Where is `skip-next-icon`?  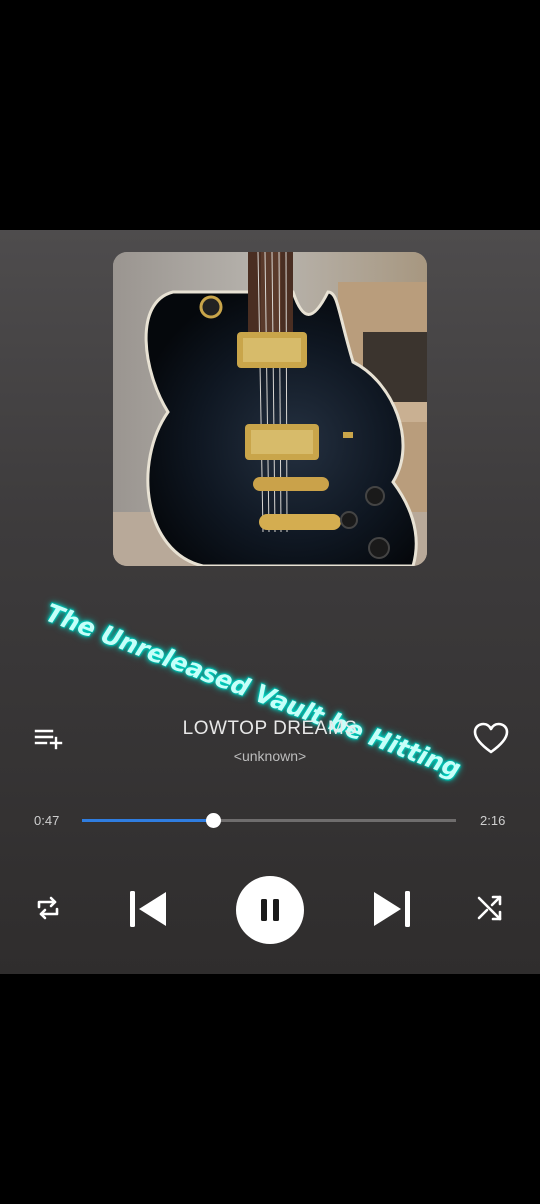 skip-next-icon is located at coordinates (392, 909).